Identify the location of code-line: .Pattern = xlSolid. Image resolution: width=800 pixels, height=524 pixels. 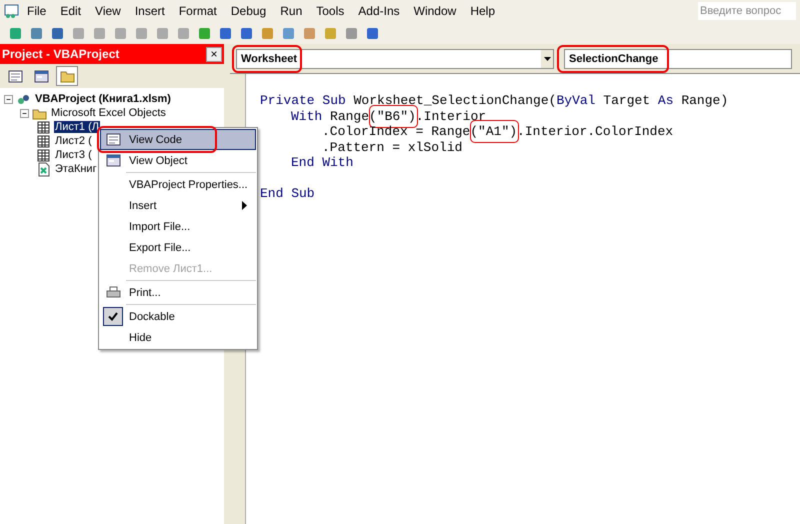
(392, 147).